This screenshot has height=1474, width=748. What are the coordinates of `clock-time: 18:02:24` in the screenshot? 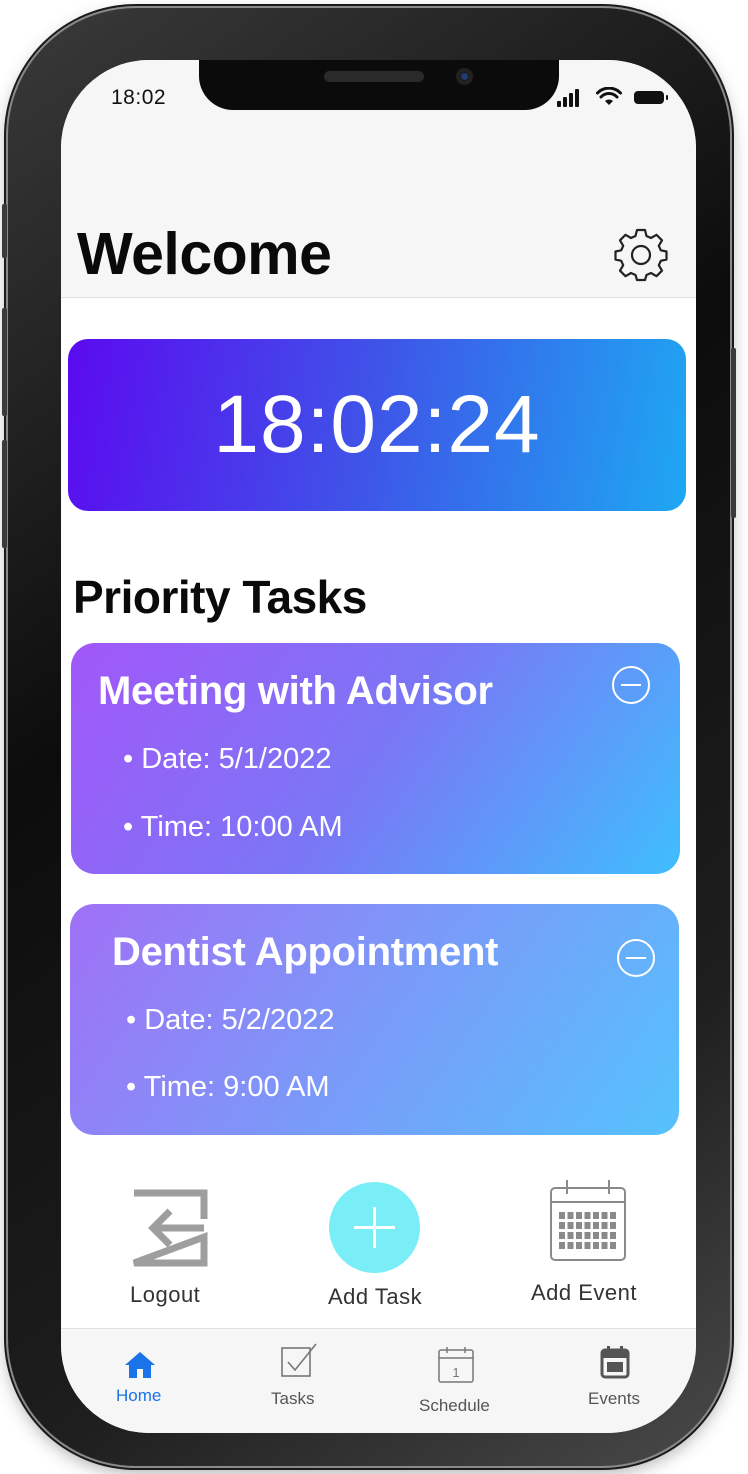 It's located at (377, 424).